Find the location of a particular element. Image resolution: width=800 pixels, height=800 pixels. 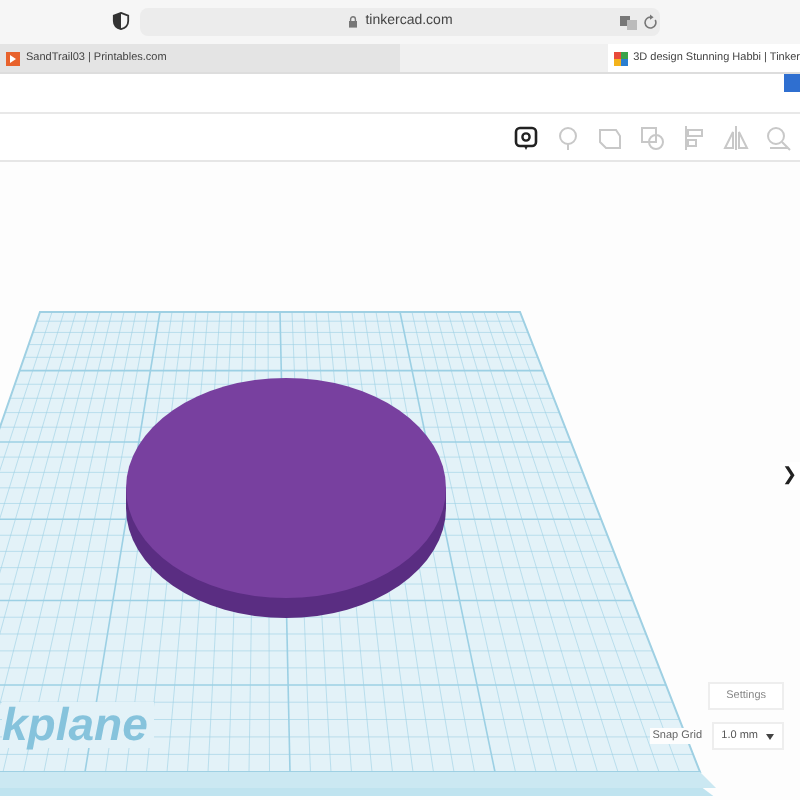

app-menu-button is located at coordinates (792, 83).